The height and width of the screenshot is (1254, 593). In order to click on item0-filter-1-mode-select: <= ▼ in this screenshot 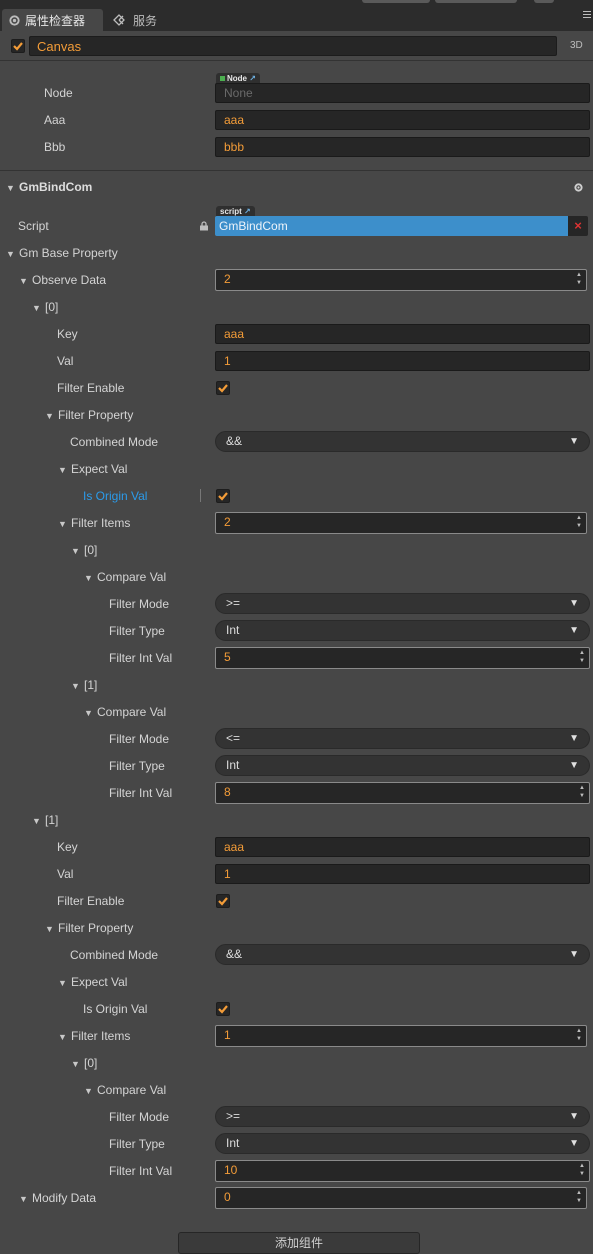, I will do `click(402, 738)`.